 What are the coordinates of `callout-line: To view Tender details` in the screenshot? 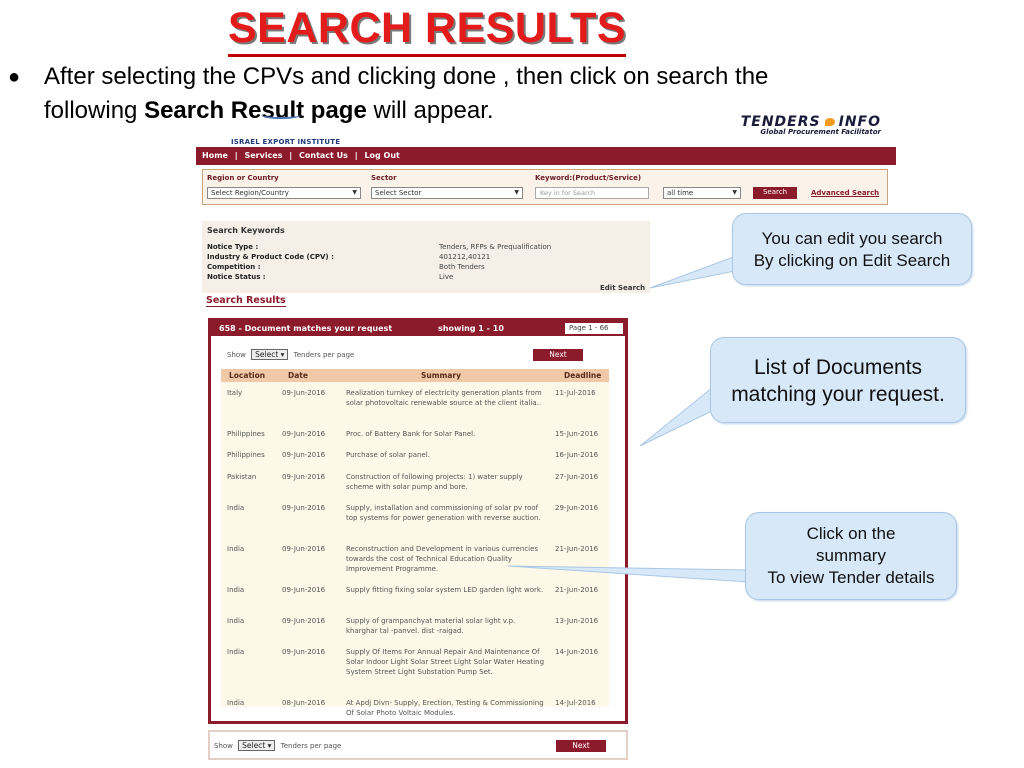 It's located at (851, 577).